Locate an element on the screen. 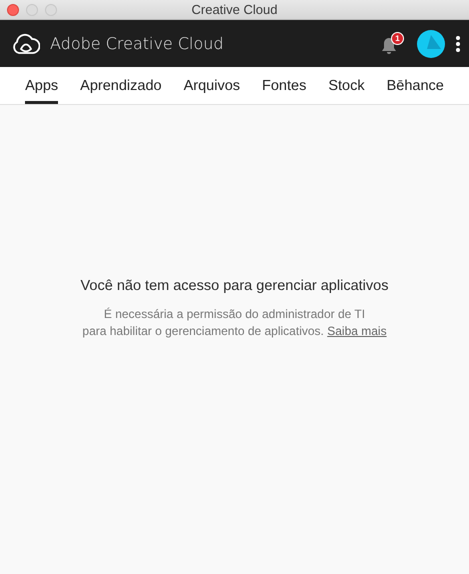 Image resolution: width=469 pixels, height=574 pixels. message-text: É necessária a permissão do administrador de TI para habilitar o gerenciamento de aplicativos. Saiba mais is located at coordinates (234, 323).